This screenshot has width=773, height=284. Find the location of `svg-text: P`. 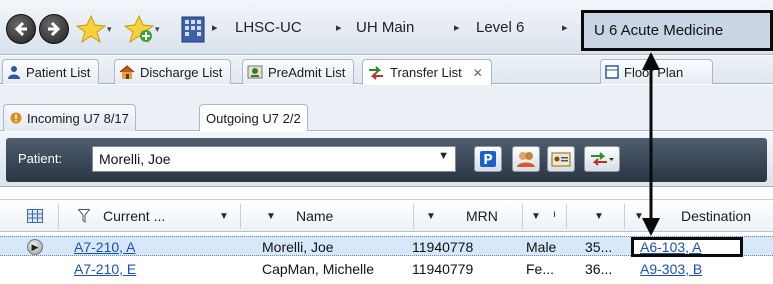

svg-text: P is located at coordinates (488, 160).